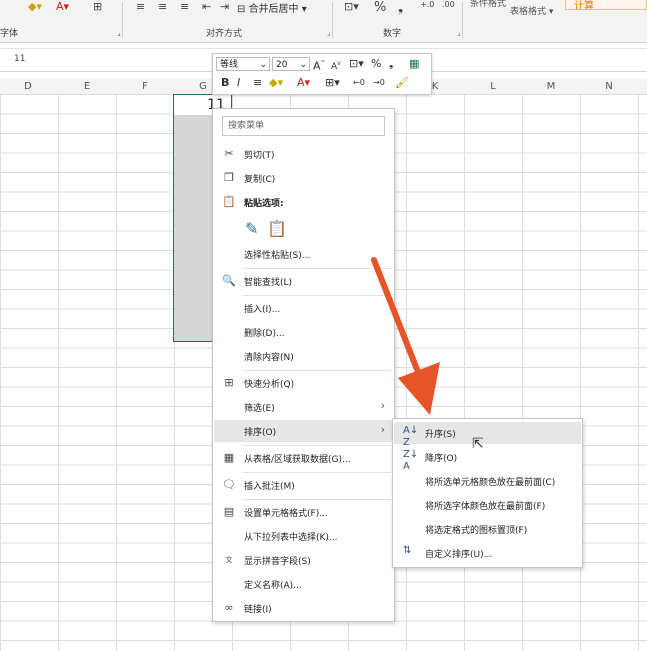 This screenshot has width=647, height=651. What do you see at coordinates (441, 459) in the screenshot?
I see `submenu-item-label: 降序(O)` at bounding box center [441, 459].